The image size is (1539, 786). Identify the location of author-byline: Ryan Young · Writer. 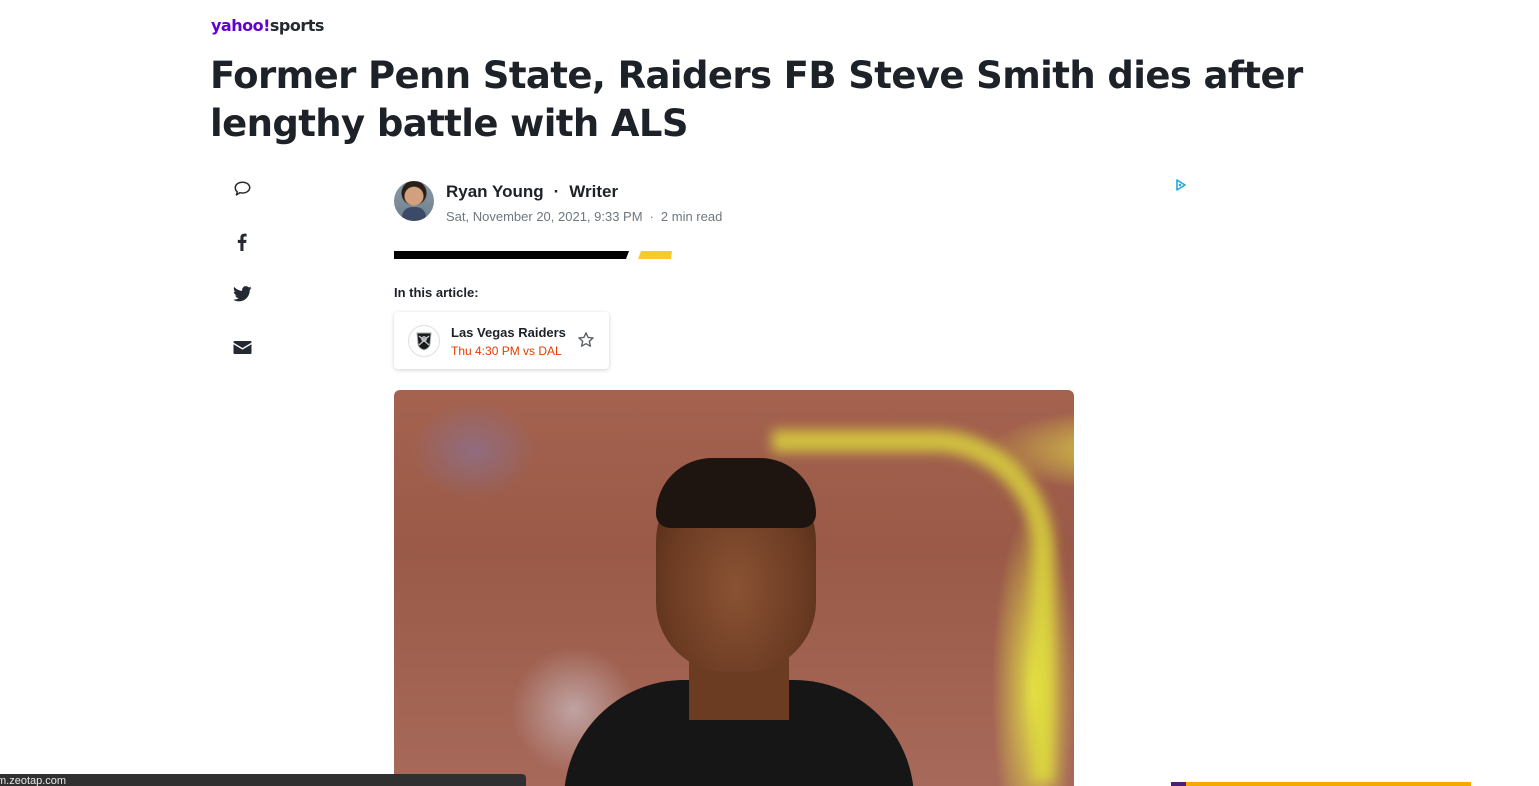
(532, 192).